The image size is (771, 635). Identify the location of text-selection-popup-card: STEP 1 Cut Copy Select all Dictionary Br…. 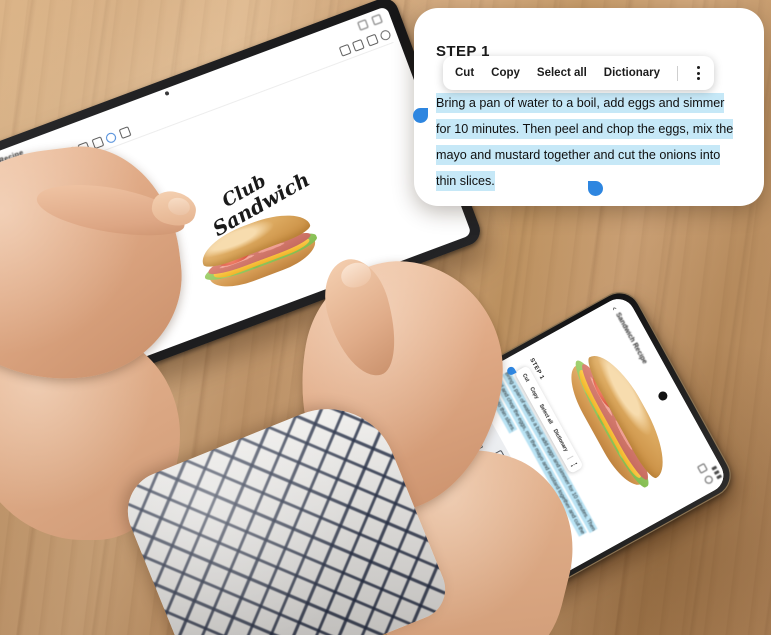
(589, 107).